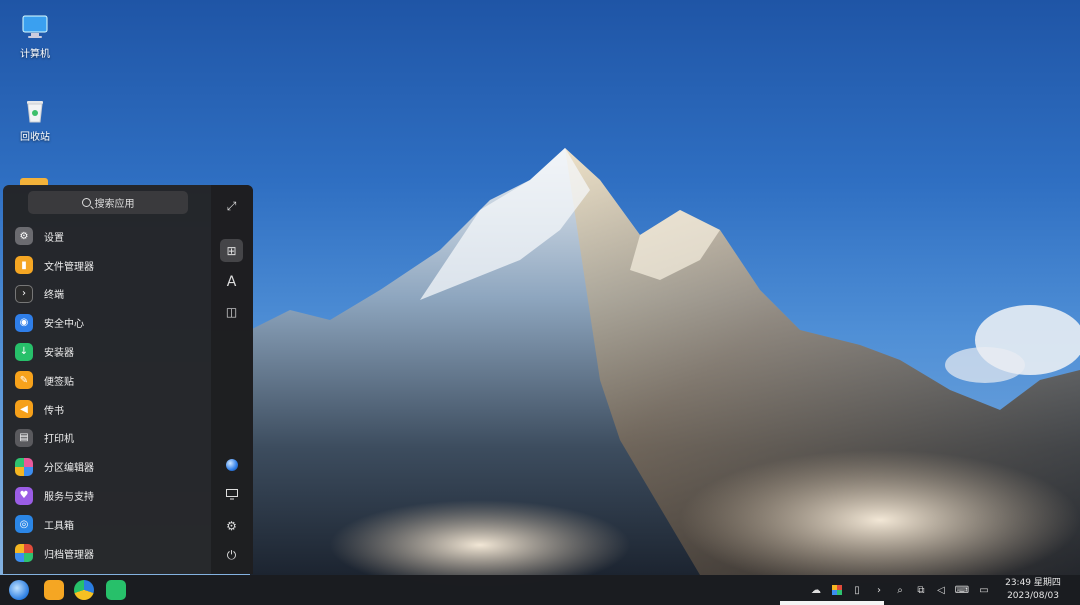 This screenshot has width=1080, height=605. I want to click on taskbar: ☁ ▯ › ⌕ ⧉ ◁ ⌨ ▭ 23:49 星期四 2023/08/03, so click(540, 590).